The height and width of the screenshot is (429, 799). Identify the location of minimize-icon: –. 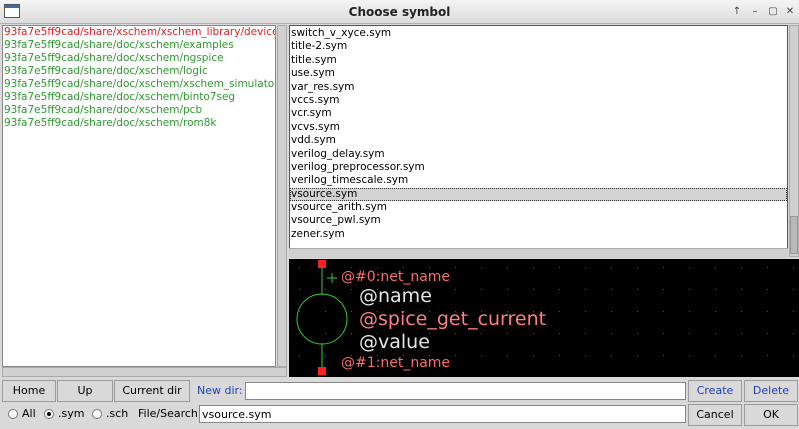
(755, 12).